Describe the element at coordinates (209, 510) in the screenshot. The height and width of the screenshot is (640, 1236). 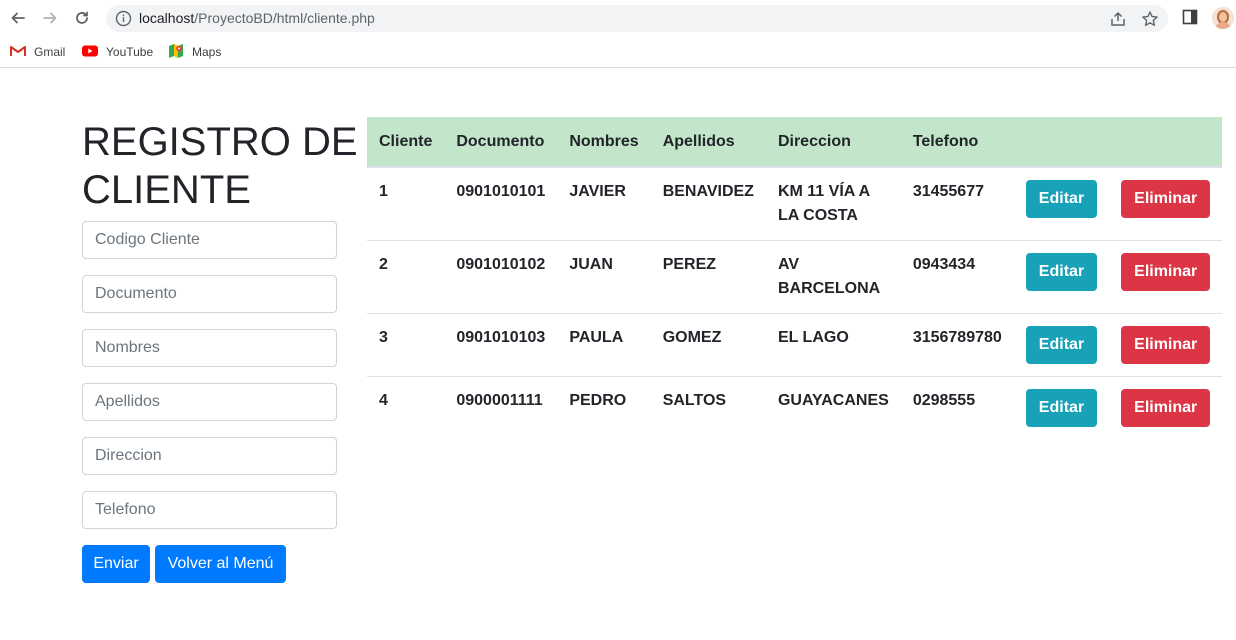
I see `telefono-input` at that location.